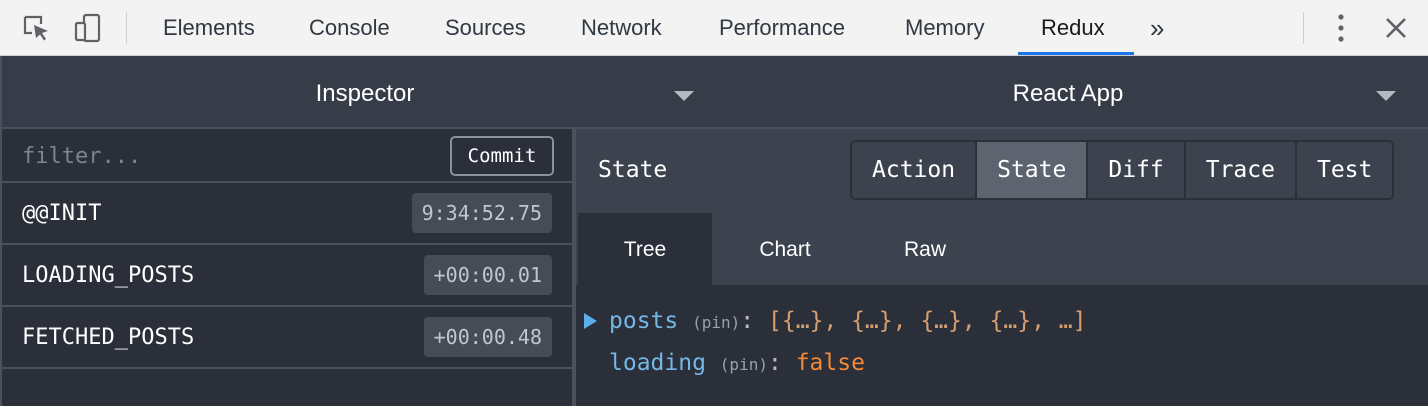 The width and height of the screenshot is (1428, 406). What do you see at coordinates (927, 321) in the screenshot?
I see `tree-value: [{…}, {…}, {…}, {…}, …]` at bounding box center [927, 321].